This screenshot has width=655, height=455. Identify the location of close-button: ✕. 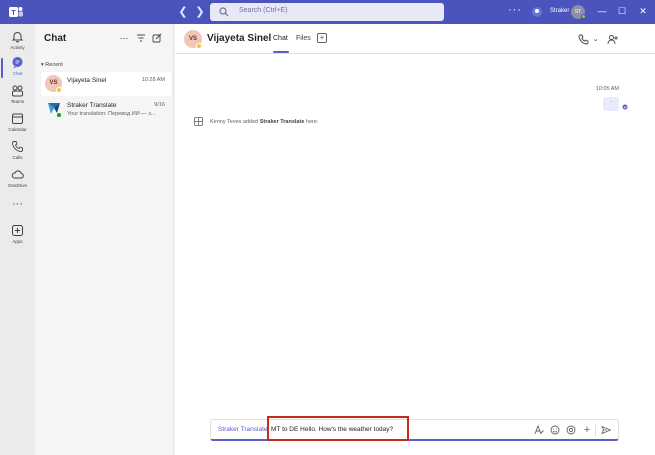
(643, 11).